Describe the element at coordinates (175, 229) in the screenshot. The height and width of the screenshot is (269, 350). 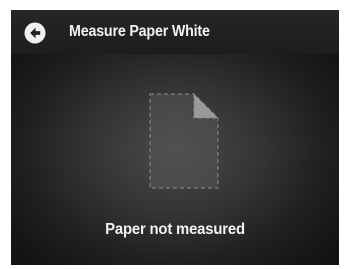
I see `status-message: Paper not measured` at that location.